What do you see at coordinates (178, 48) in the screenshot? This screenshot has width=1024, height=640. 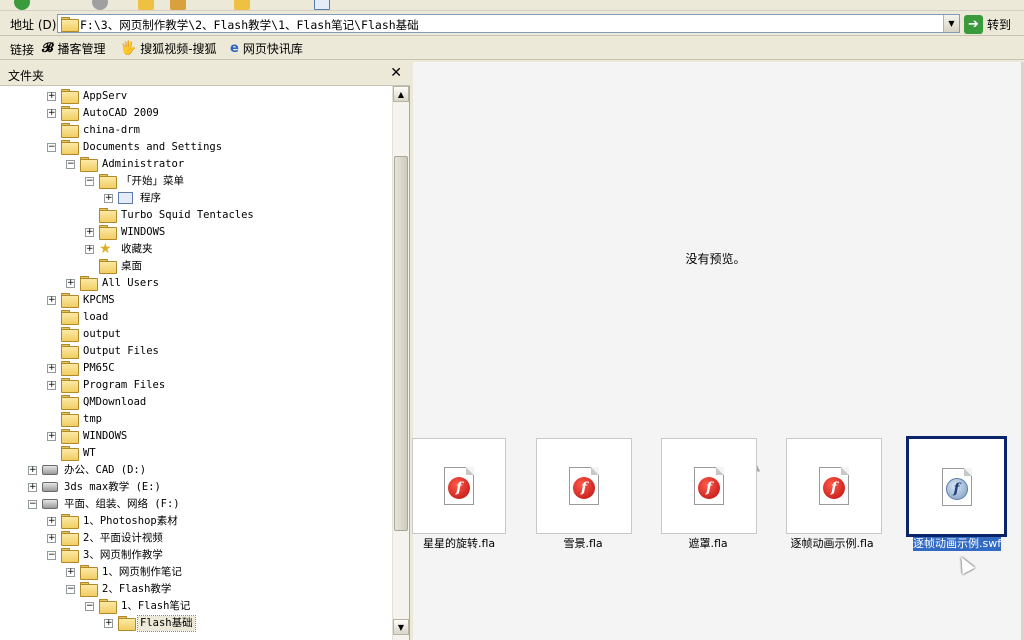 I see `link-label: 搜狐视频-搜狐` at bounding box center [178, 48].